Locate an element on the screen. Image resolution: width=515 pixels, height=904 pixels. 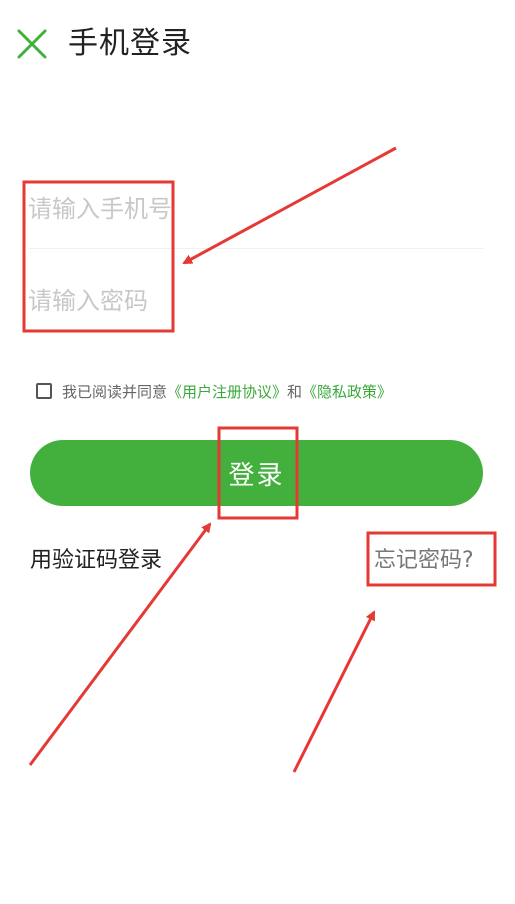
agreement-prefix: 我已阅读并同意 is located at coordinates (115, 391).